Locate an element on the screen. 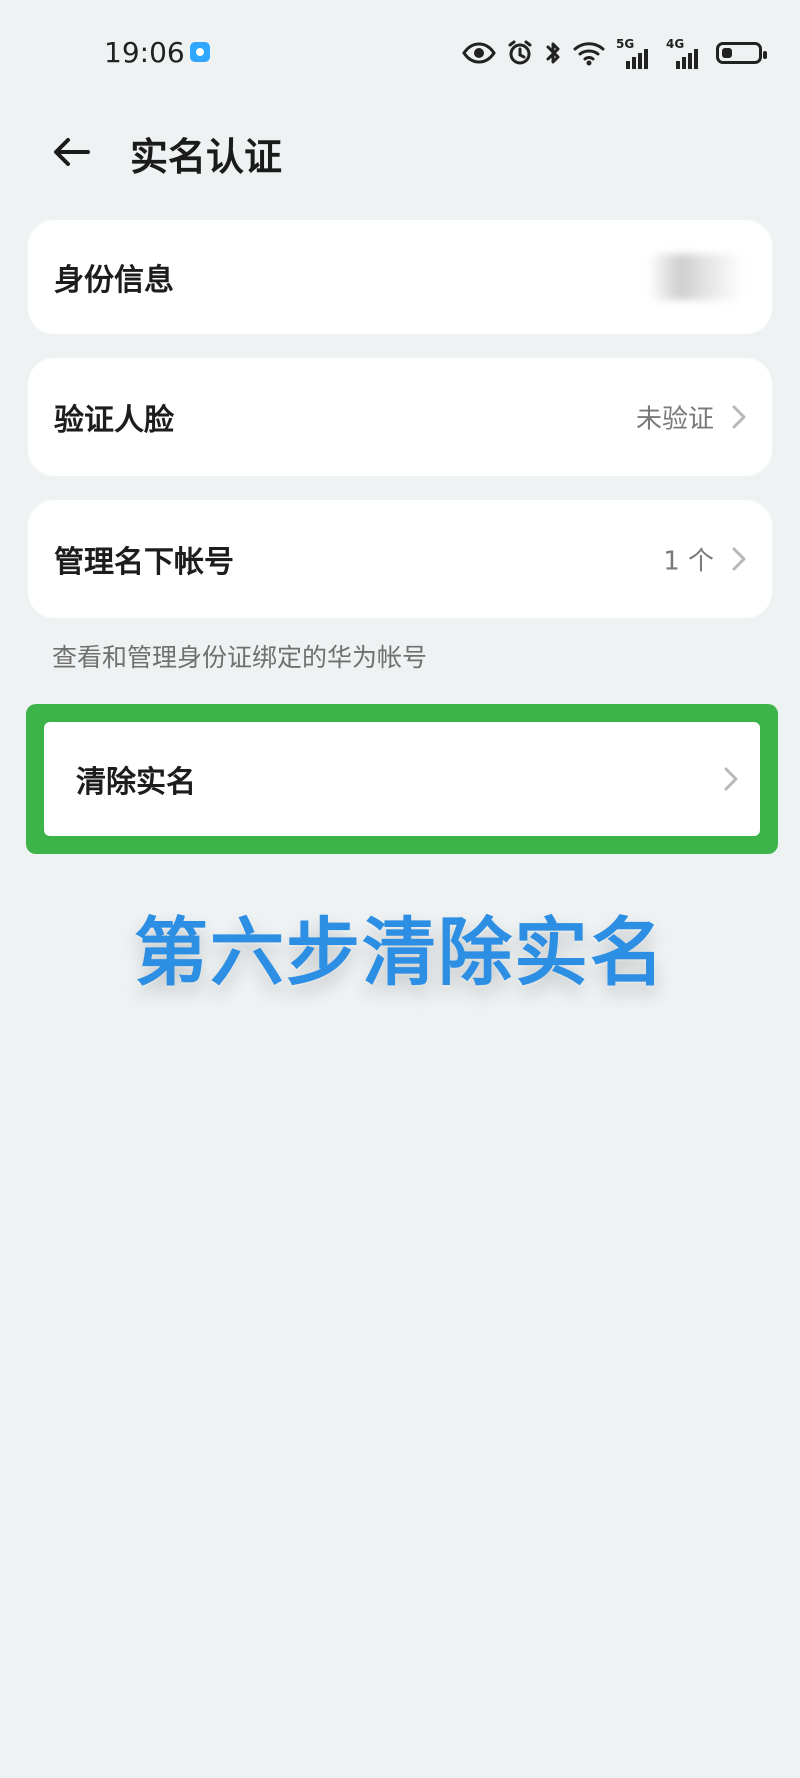 Image resolution: width=800 pixels, height=1778 pixels. face-verify-label: 验证人脸 is located at coordinates (114, 420).